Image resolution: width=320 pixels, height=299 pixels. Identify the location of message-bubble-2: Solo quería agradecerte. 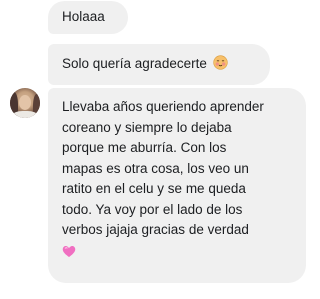
(159, 64).